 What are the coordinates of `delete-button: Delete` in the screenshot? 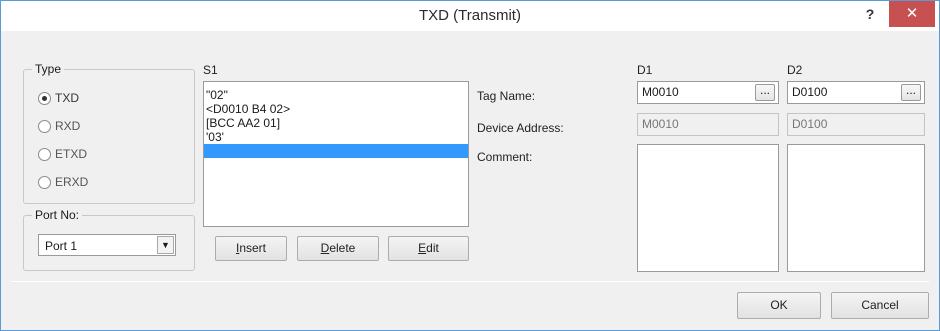 It's located at (338, 248).